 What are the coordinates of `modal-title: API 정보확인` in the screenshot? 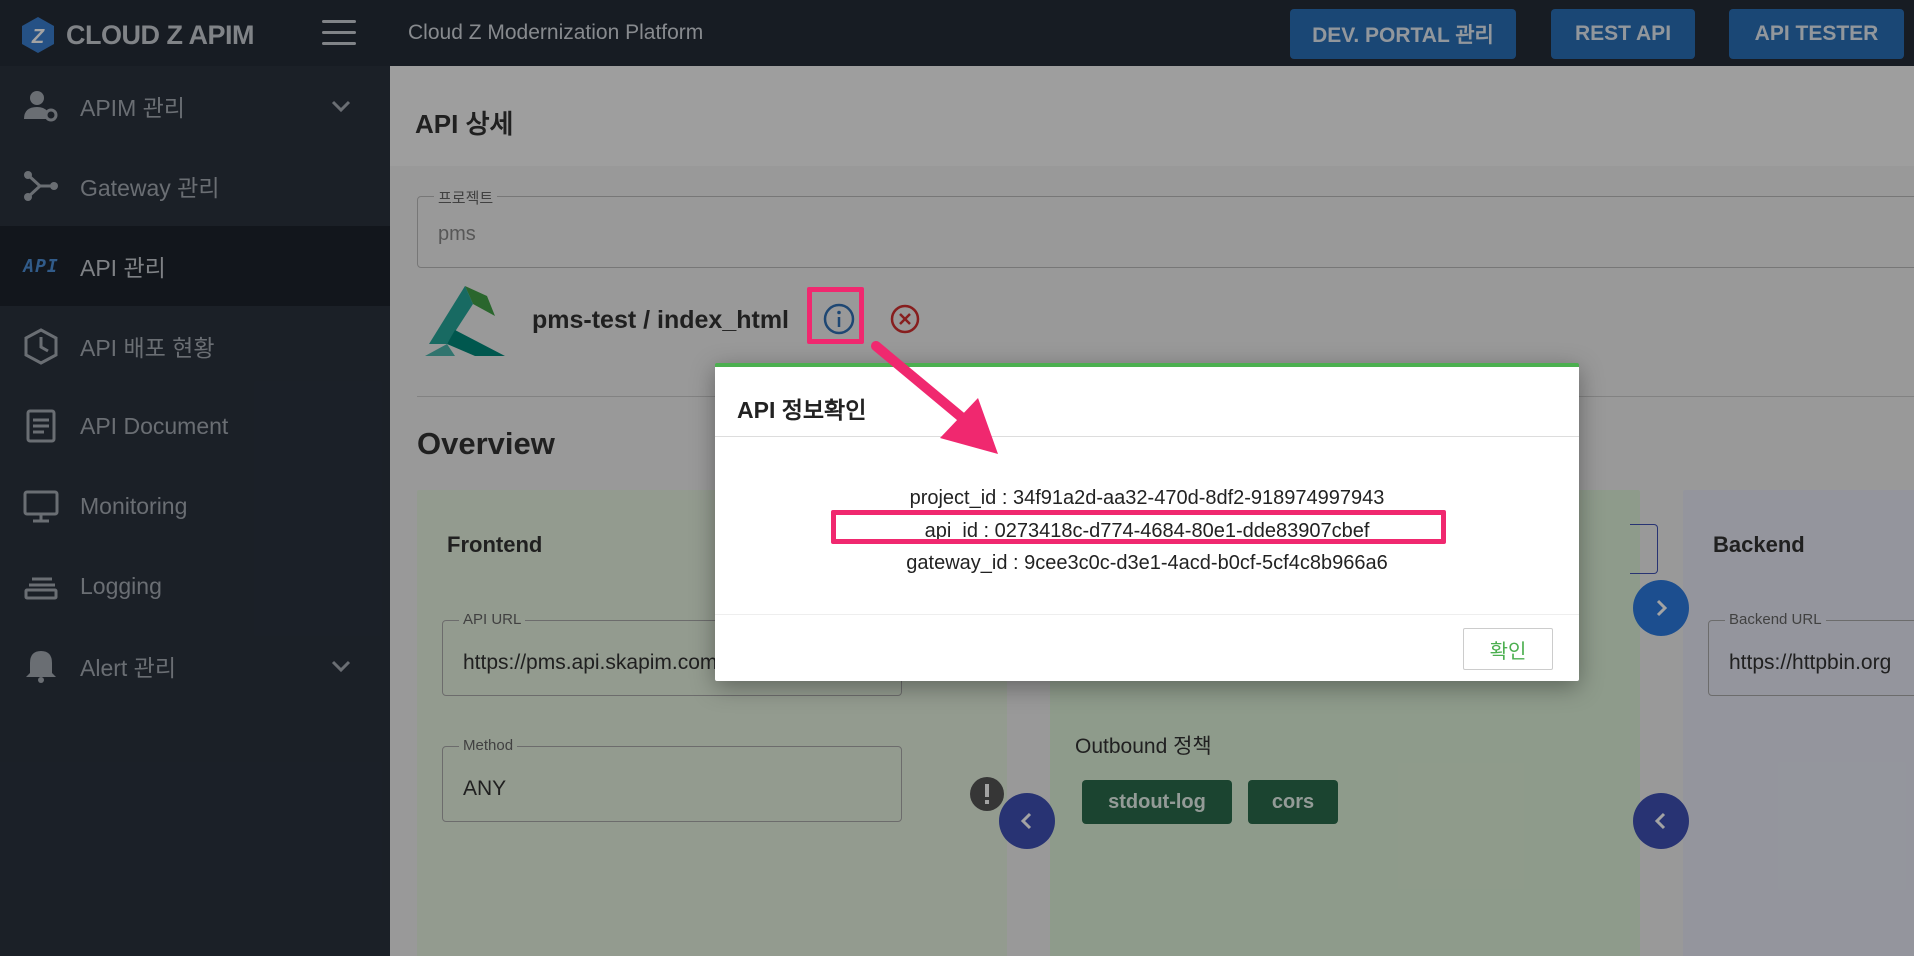 It's located at (802, 410).